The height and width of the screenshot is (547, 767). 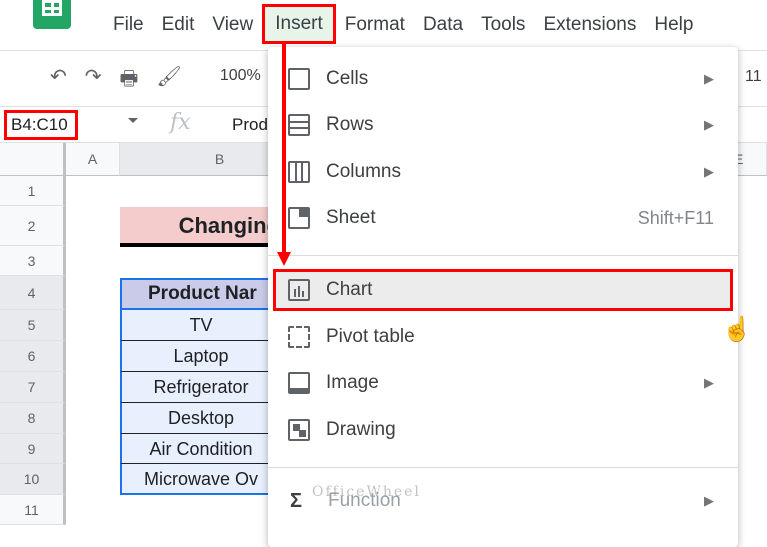 What do you see at coordinates (503, 218) in the screenshot?
I see `menu-item-sheet: Sheet Shift+F11` at bounding box center [503, 218].